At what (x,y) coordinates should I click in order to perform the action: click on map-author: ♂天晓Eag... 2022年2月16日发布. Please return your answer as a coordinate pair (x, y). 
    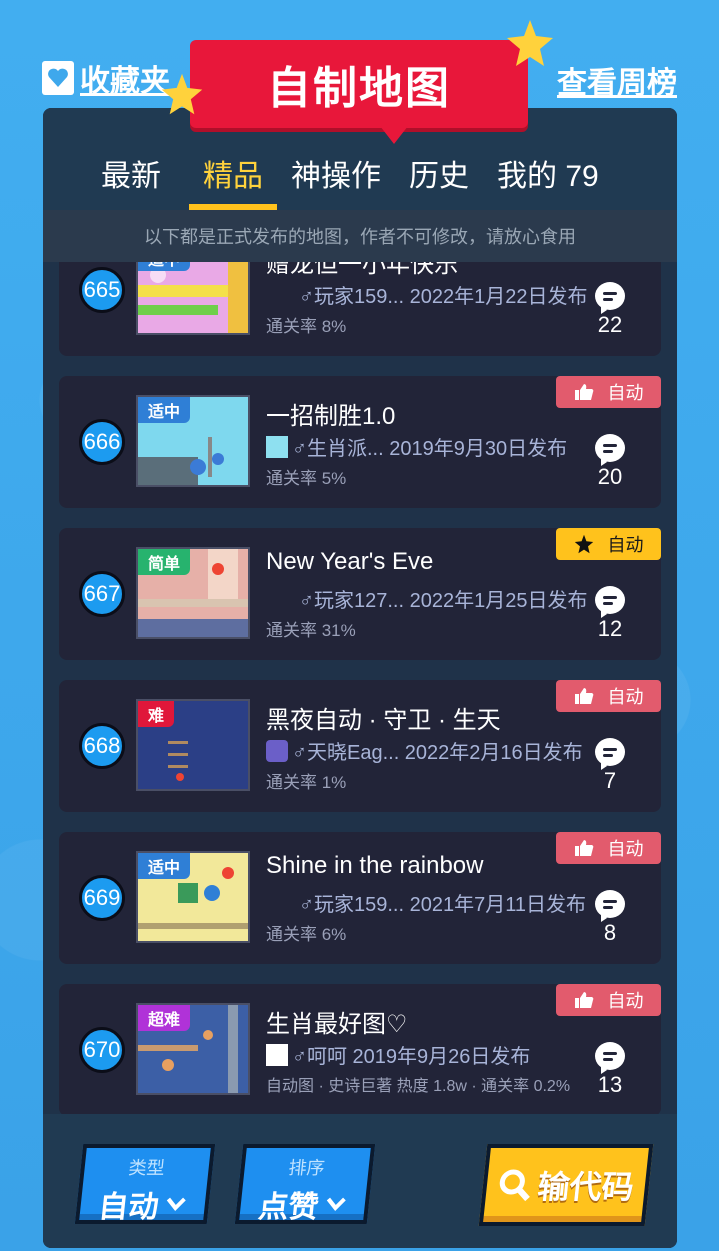
    Looking at the image, I should click on (424, 750).